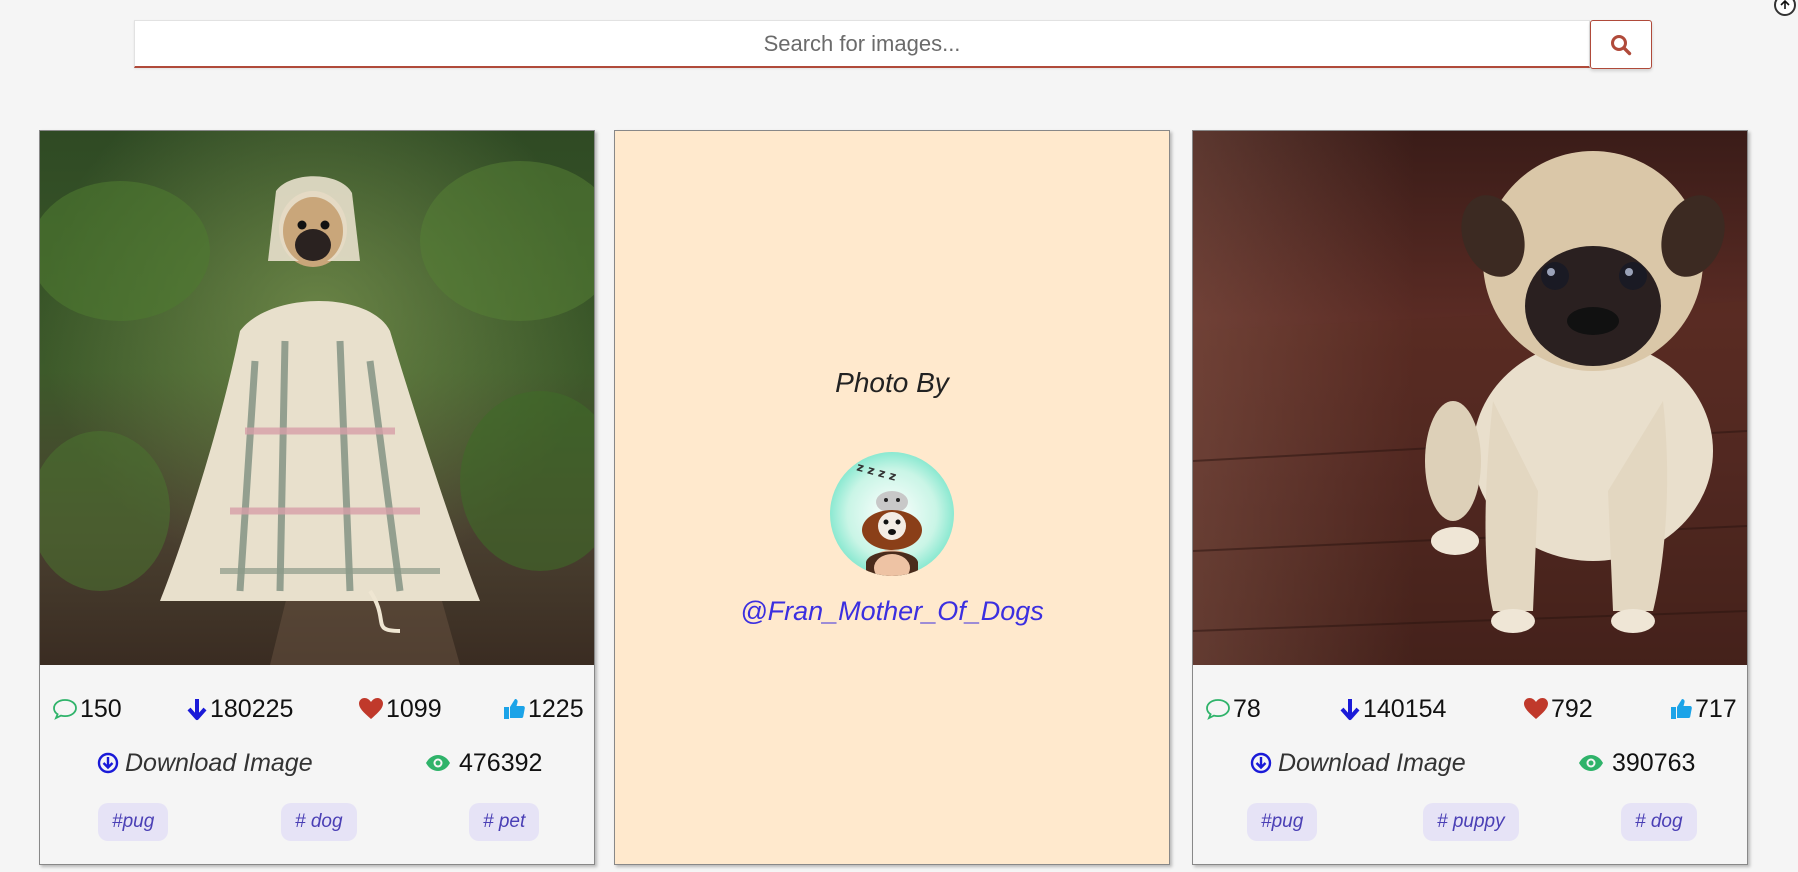 The width and height of the screenshot is (1798, 872). I want to click on card-stats: 78 140154 792 717, so click(1470, 709).